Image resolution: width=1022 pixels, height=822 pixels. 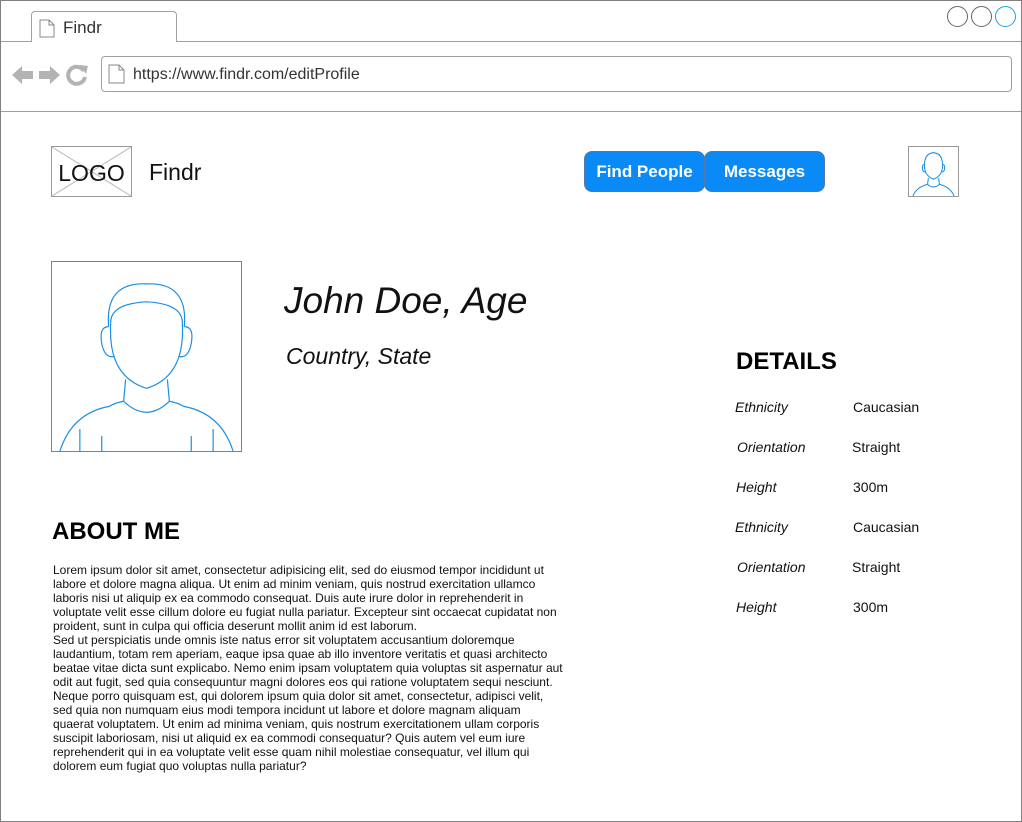 I want to click on address-bar-area: https://www.findr.com/editProfile, so click(x=511, y=77).